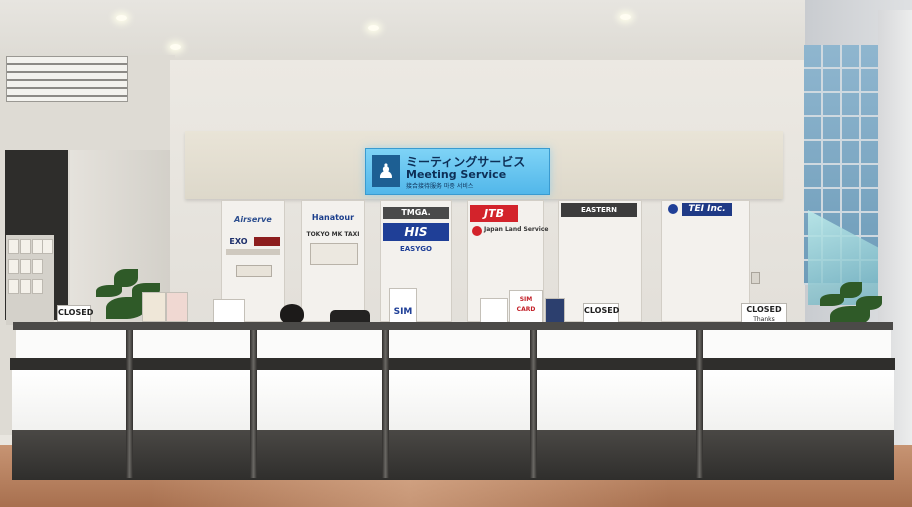  What do you see at coordinates (477, 231) in the screenshot?
I see `japan-land-service-icon` at bounding box center [477, 231].